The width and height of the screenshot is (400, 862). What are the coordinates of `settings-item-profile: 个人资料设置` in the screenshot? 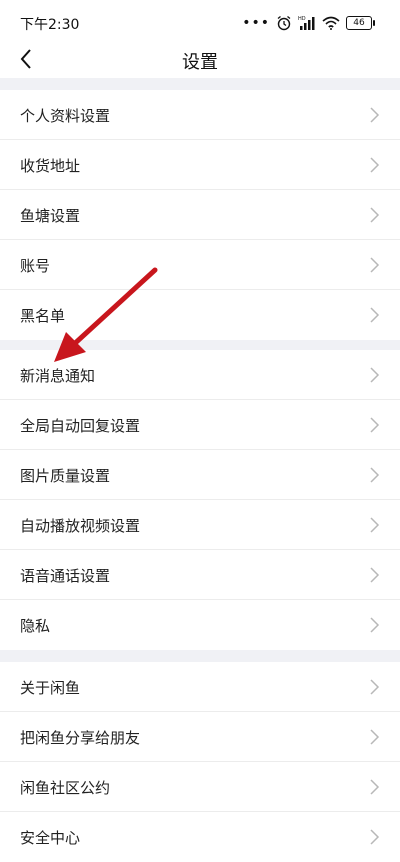 It's located at (200, 115).